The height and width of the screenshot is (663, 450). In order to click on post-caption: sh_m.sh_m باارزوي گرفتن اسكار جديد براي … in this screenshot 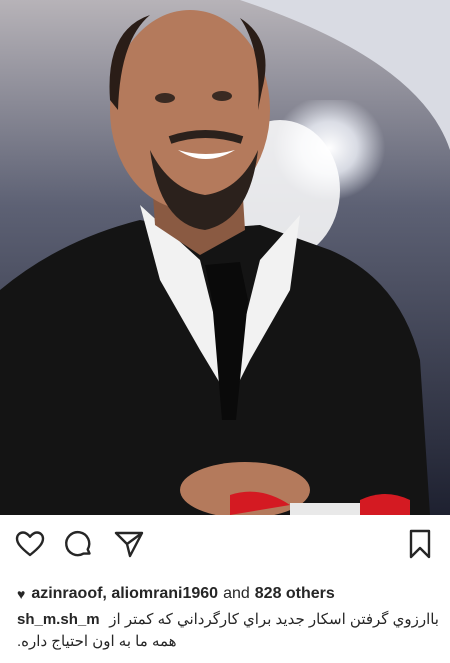, I will do `click(228, 631)`.